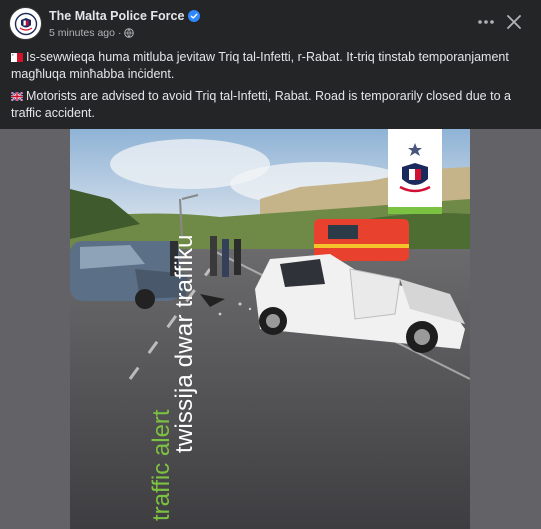  I want to click on page-name-text: The Malta Police Force, so click(116, 16).